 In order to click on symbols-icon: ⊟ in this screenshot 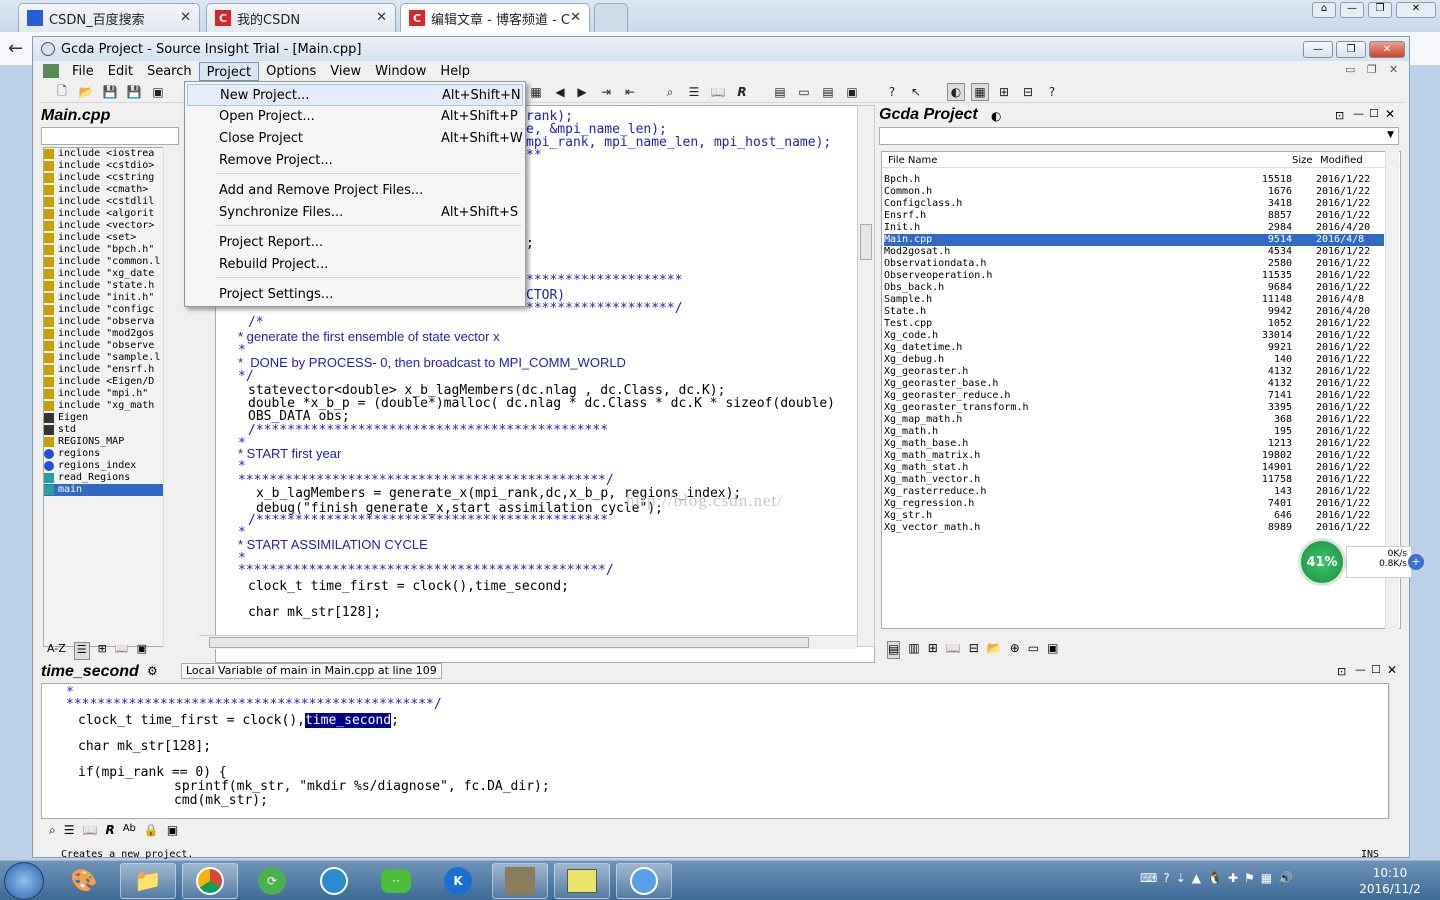, I will do `click(974, 650)`.